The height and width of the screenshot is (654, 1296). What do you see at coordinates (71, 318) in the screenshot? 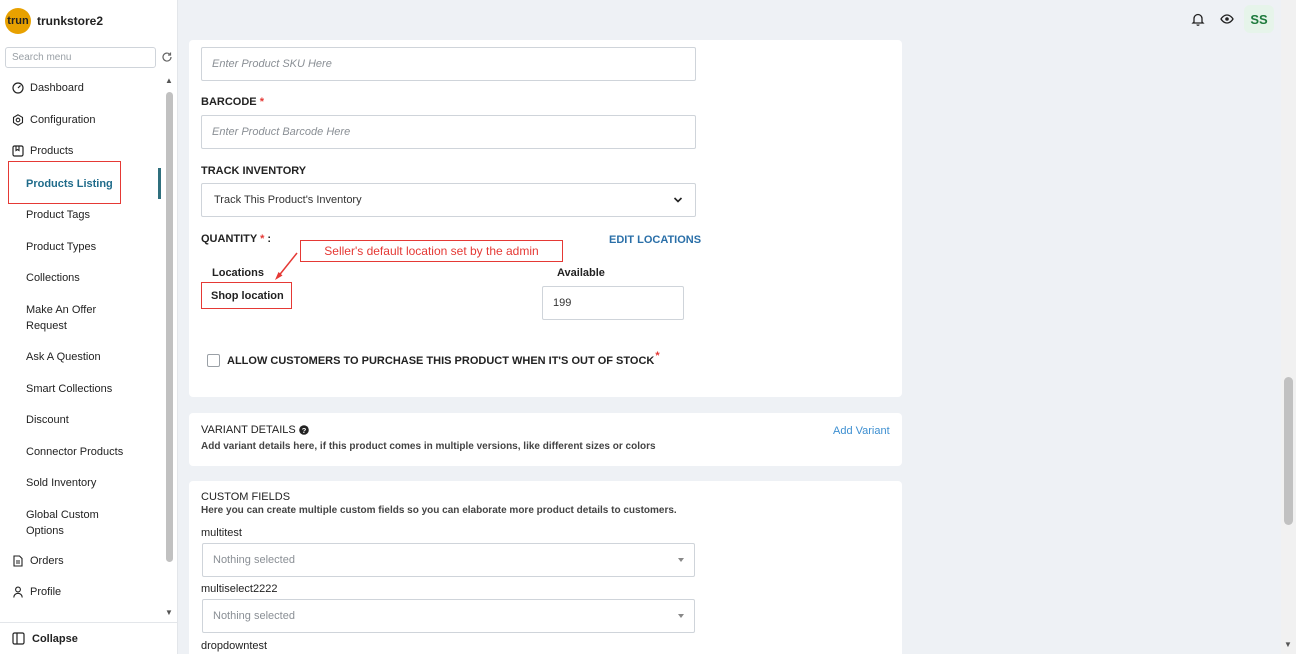
I see `sidebar-item-make-an-offer: Make An Offer Request` at bounding box center [71, 318].